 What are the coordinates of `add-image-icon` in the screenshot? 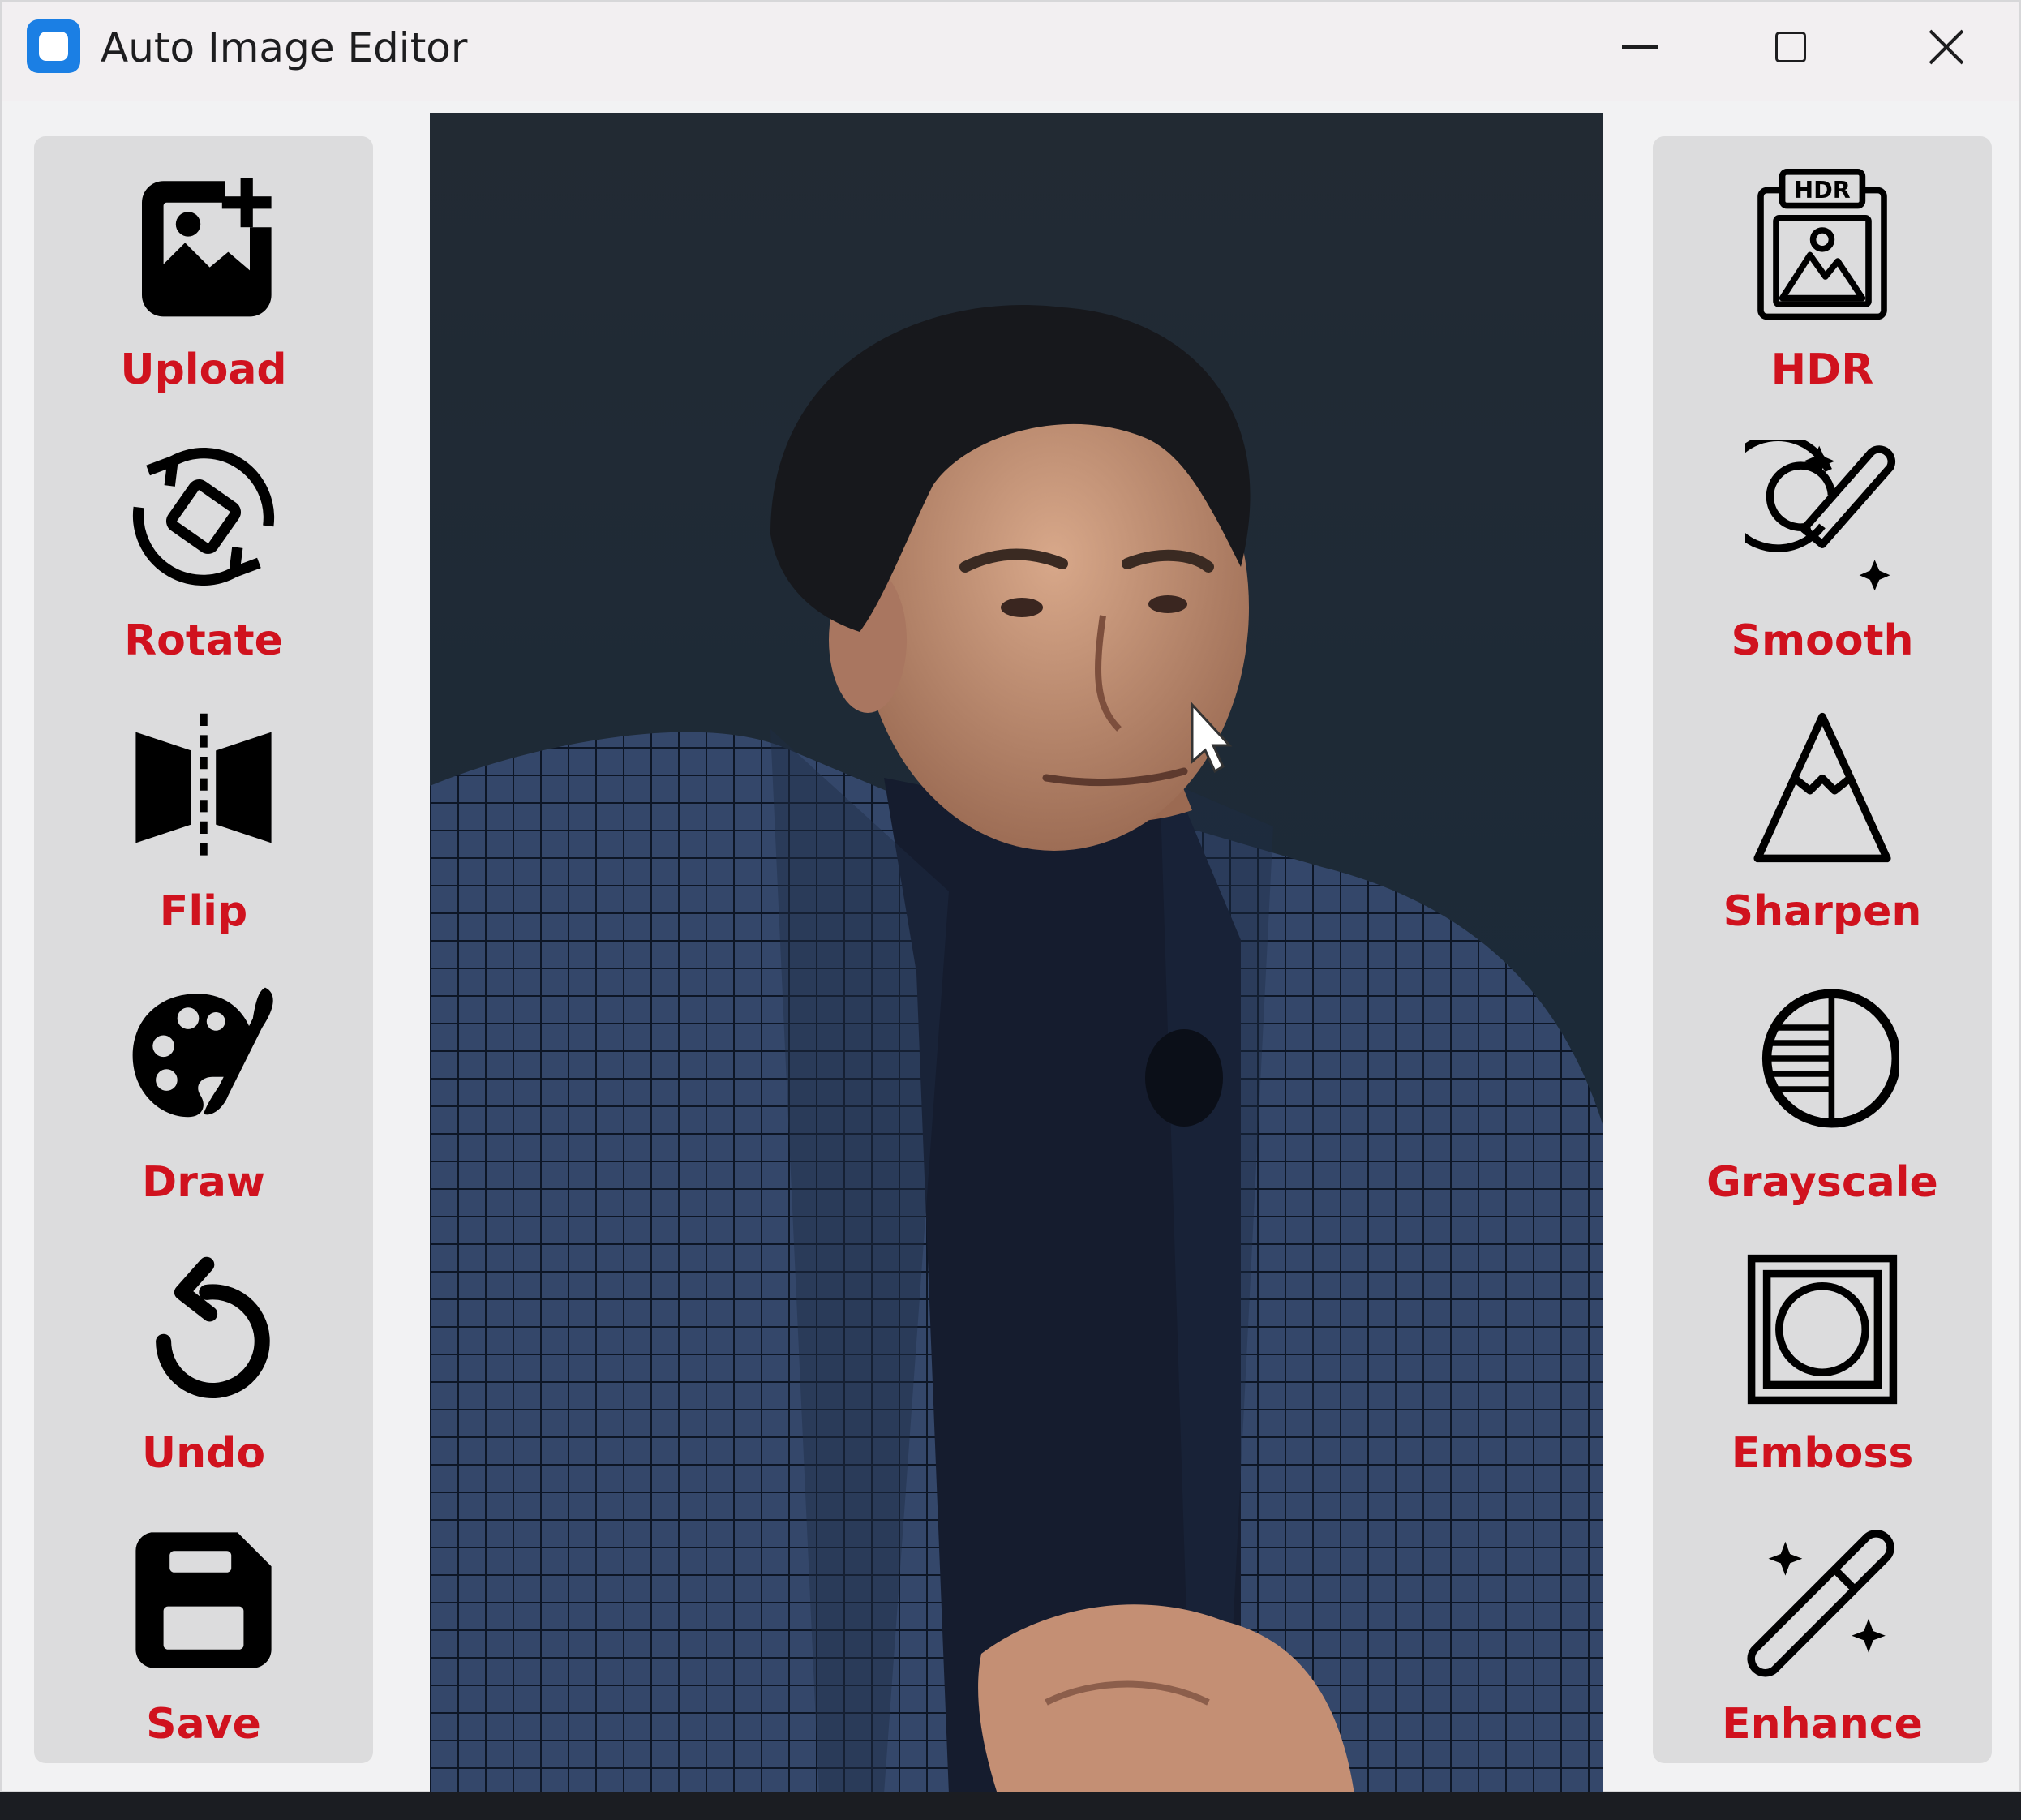 It's located at (204, 246).